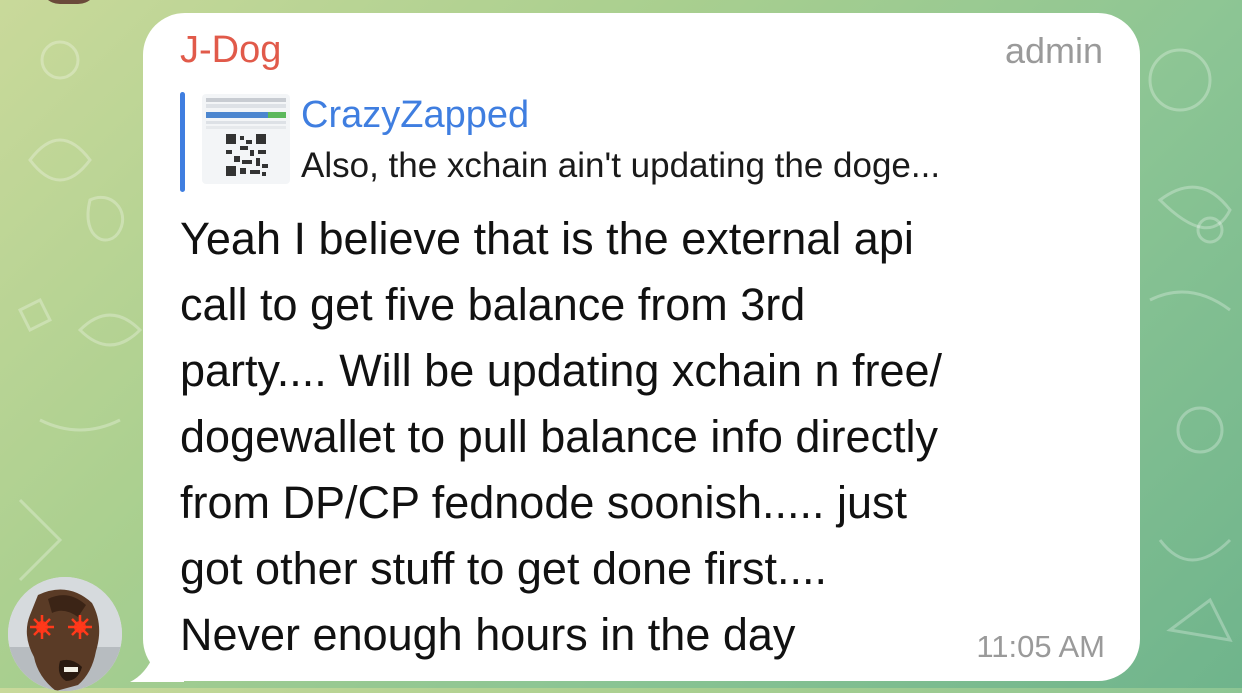 The height and width of the screenshot is (693, 1242). What do you see at coordinates (559, 436) in the screenshot?
I see `message-line: dogewallet to pull balance info directly` at bounding box center [559, 436].